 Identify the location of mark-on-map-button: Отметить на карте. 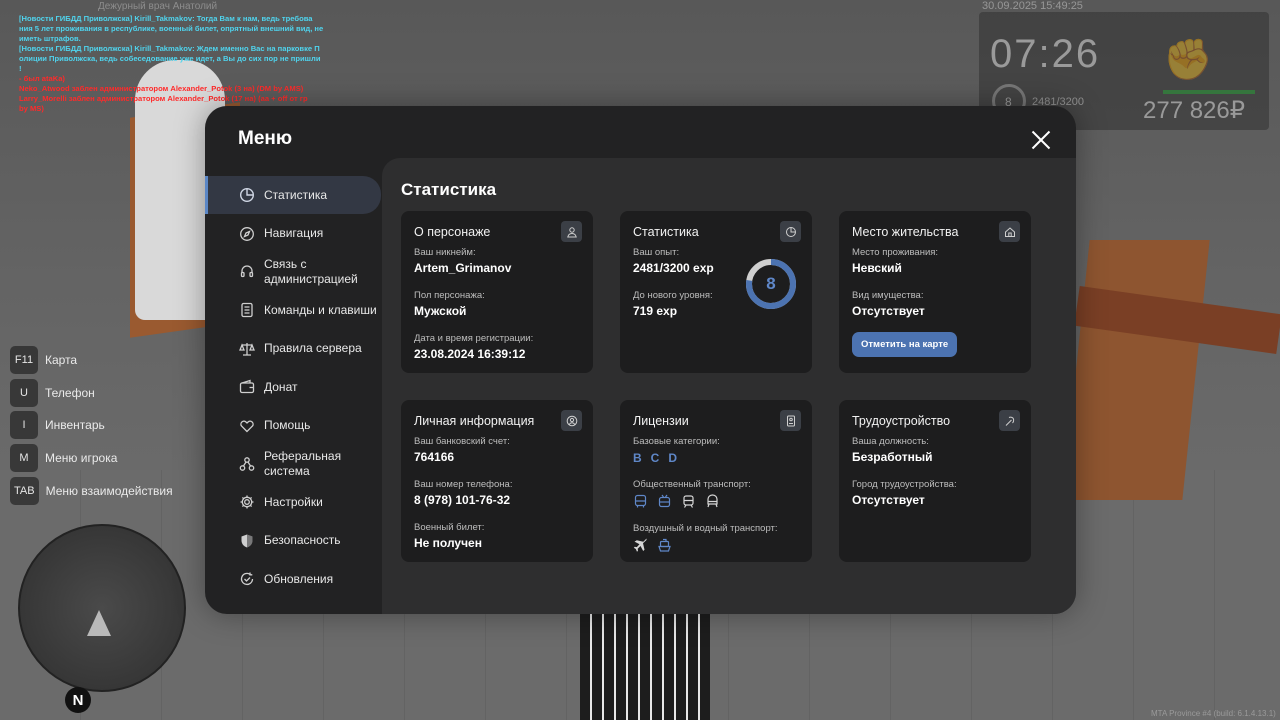
(905, 344).